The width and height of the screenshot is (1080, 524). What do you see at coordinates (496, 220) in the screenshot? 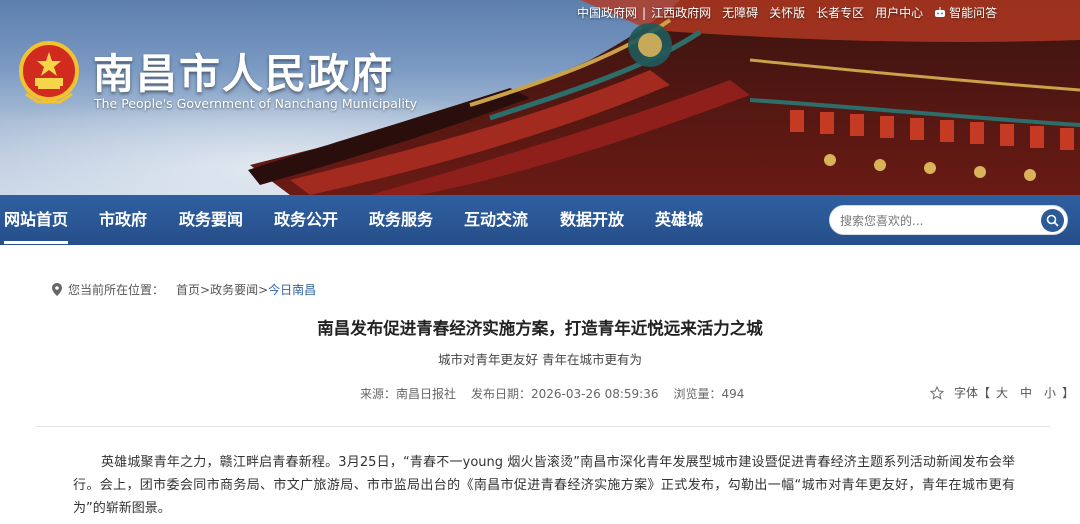
I see `nav-interaction: 互动交流` at bounding box center [496, 220].